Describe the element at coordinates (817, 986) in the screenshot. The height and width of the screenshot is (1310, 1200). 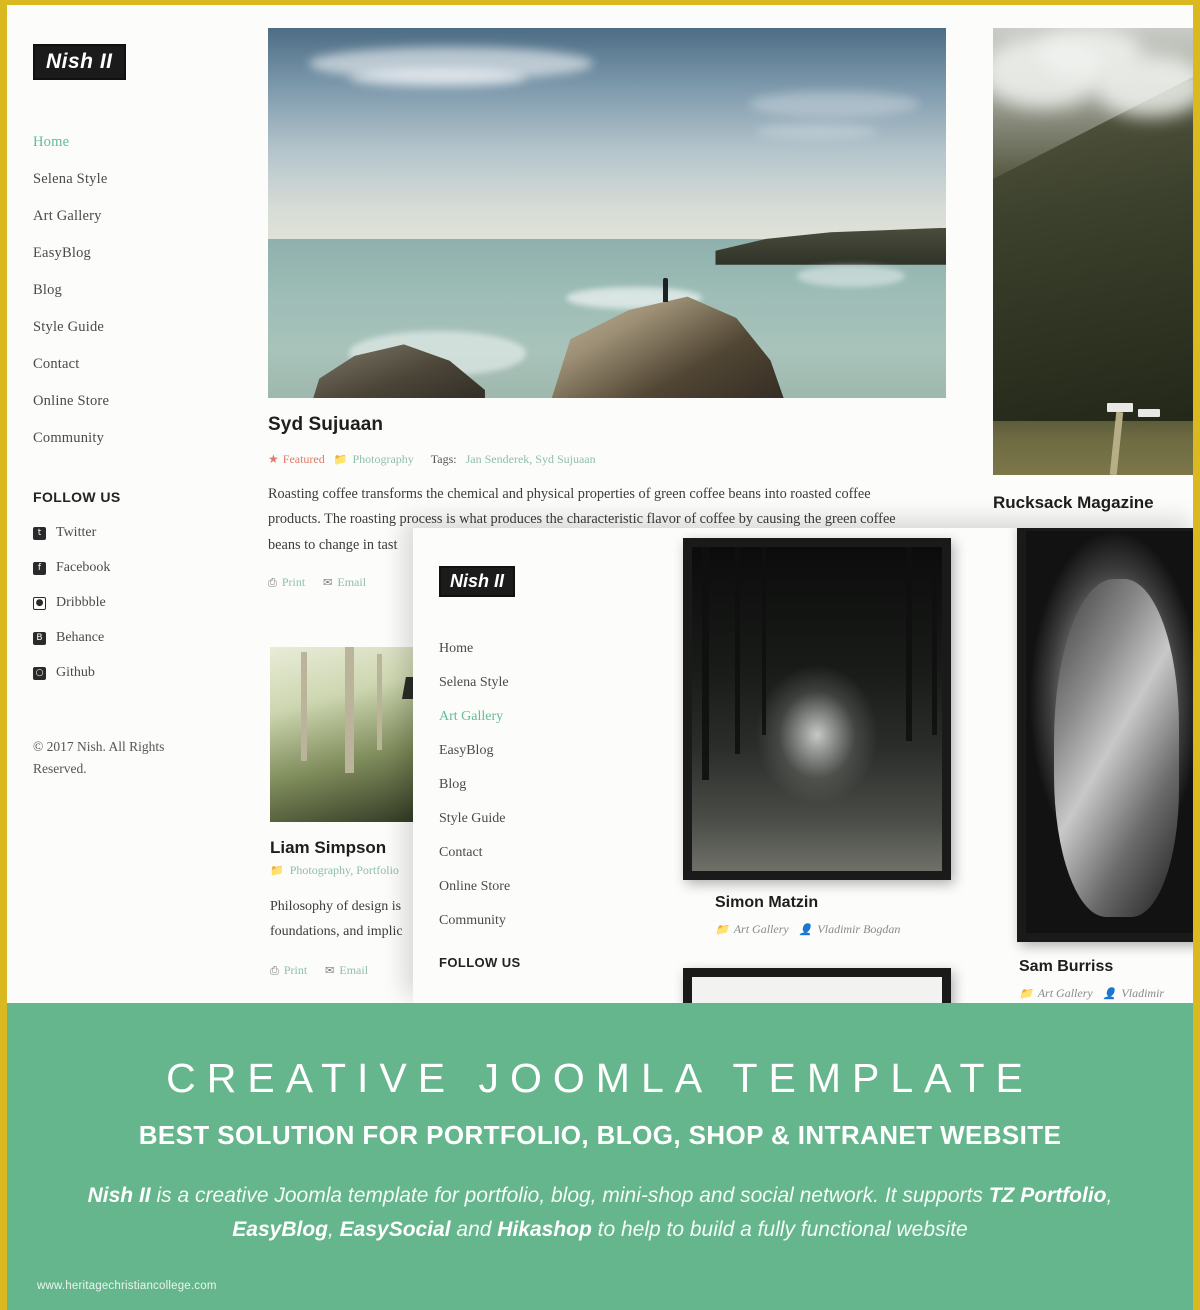
I see `gallery-frame-partial` at that location.